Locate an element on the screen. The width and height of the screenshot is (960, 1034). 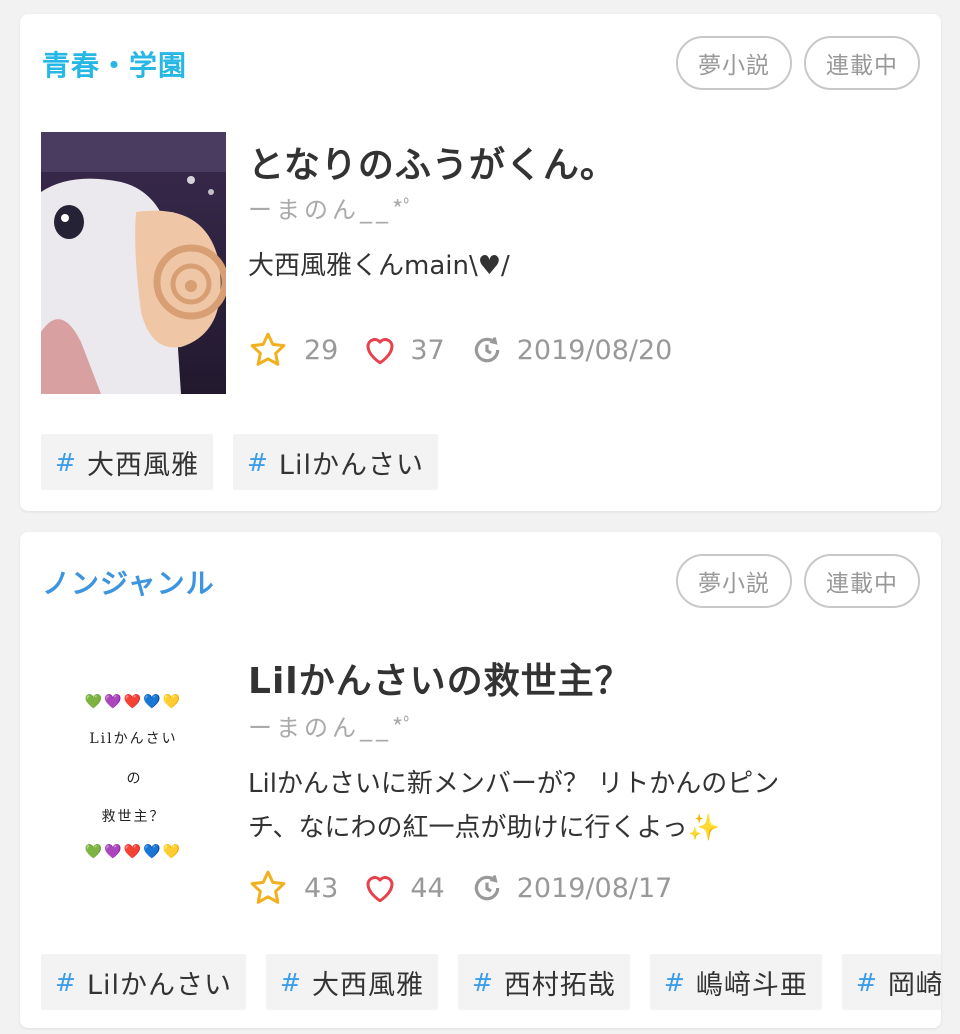
description-line: Lilかんさいに新メンバーが？ リトかんのピン is located at coordinates (514, 784).